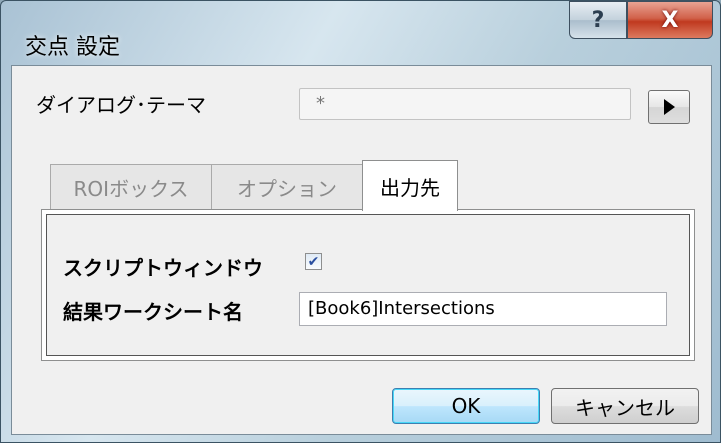 The width and height of the screenshot is (721, 443). I want to click on title-bar: 交点 設定 ? X, so click(360, 33).